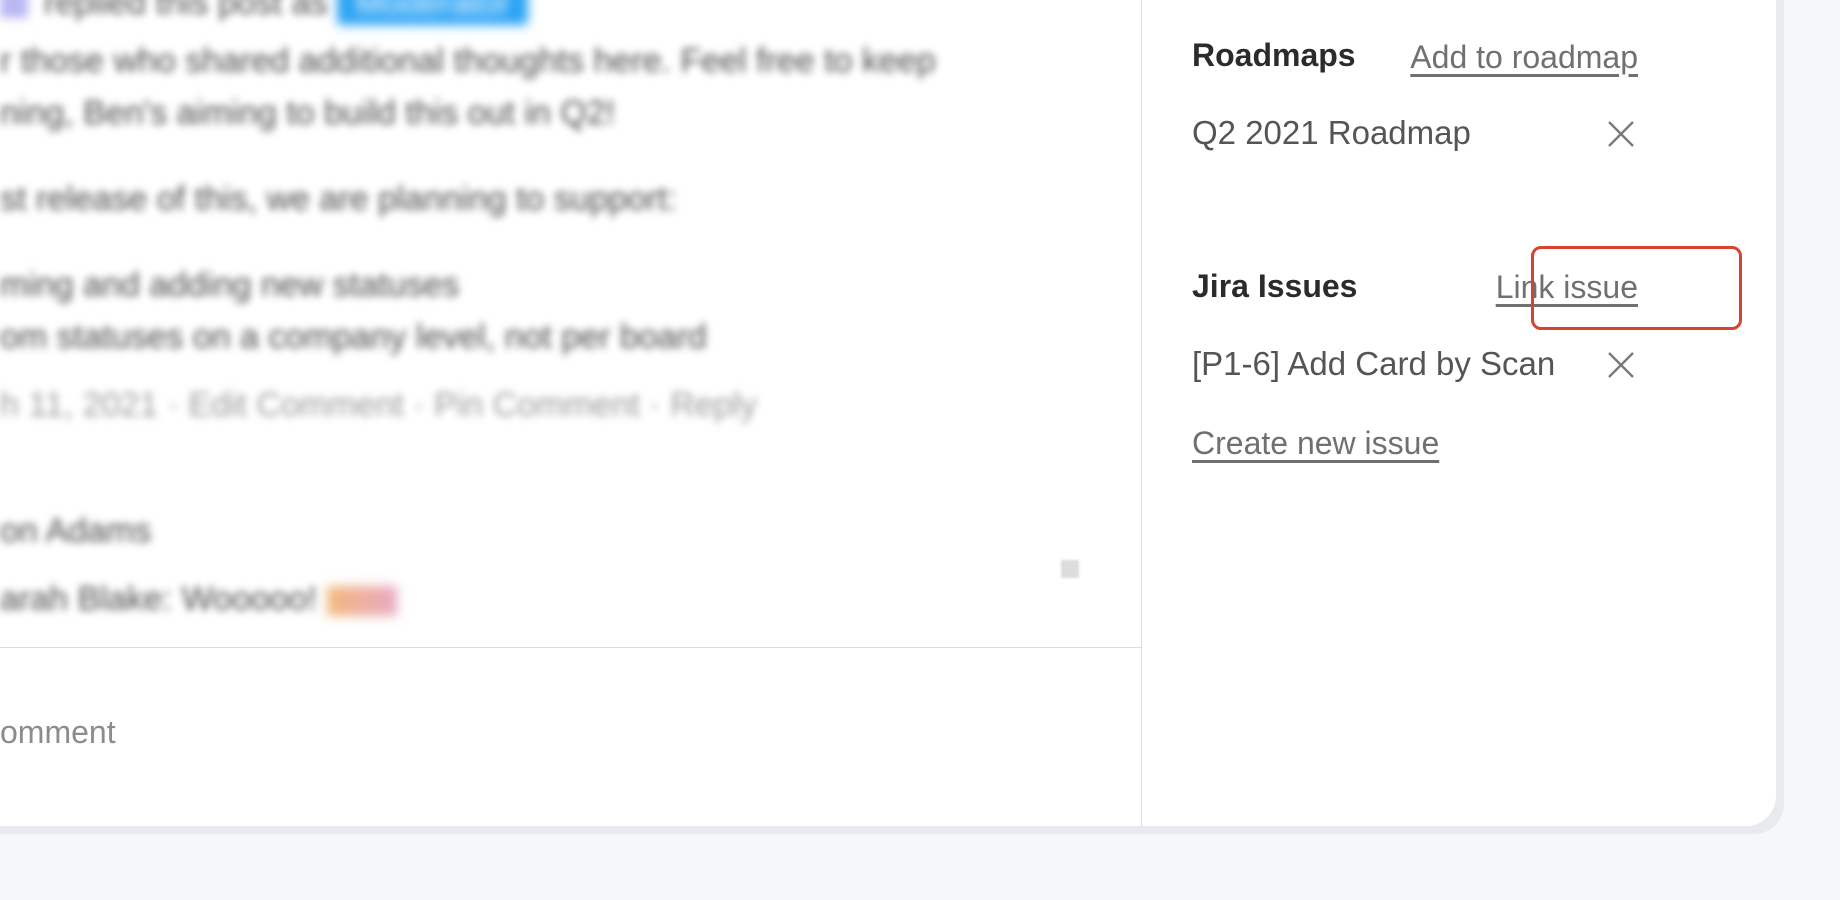 The height and width of the screenshot is (900, 1840). I want to click on jira-issues-title: Jira Issues, so click(1275, 286).